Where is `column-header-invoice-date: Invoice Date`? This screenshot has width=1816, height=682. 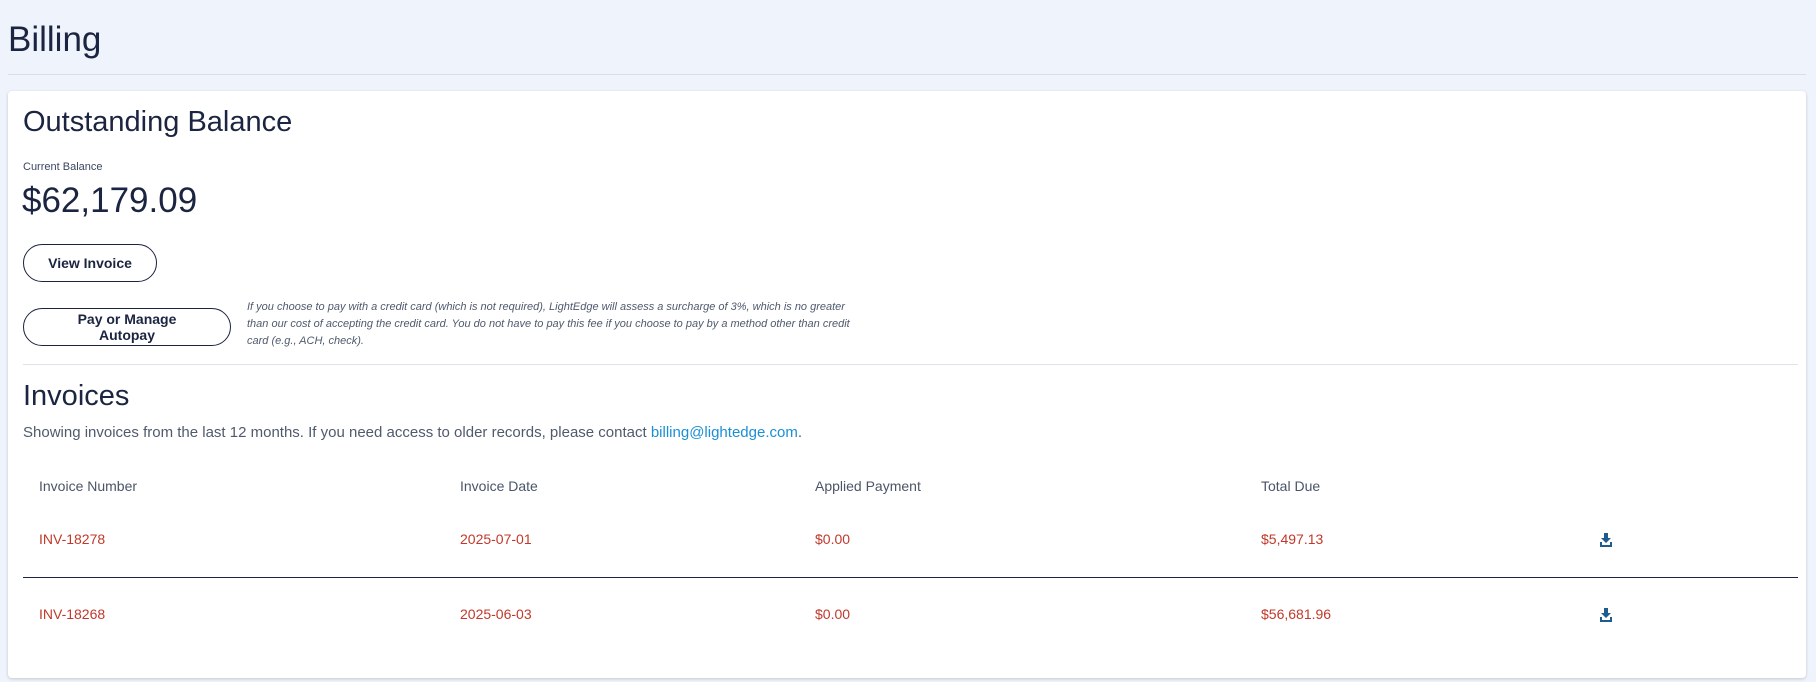 column-header-invoice-date: Invoice Date is located at coordinates (499, 486).